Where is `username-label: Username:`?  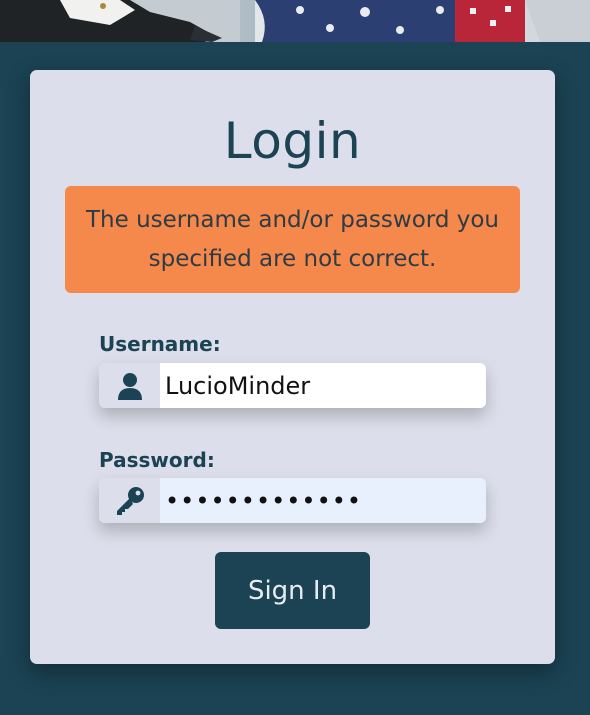
username-label: Username: is located at coordinates (160, 344).